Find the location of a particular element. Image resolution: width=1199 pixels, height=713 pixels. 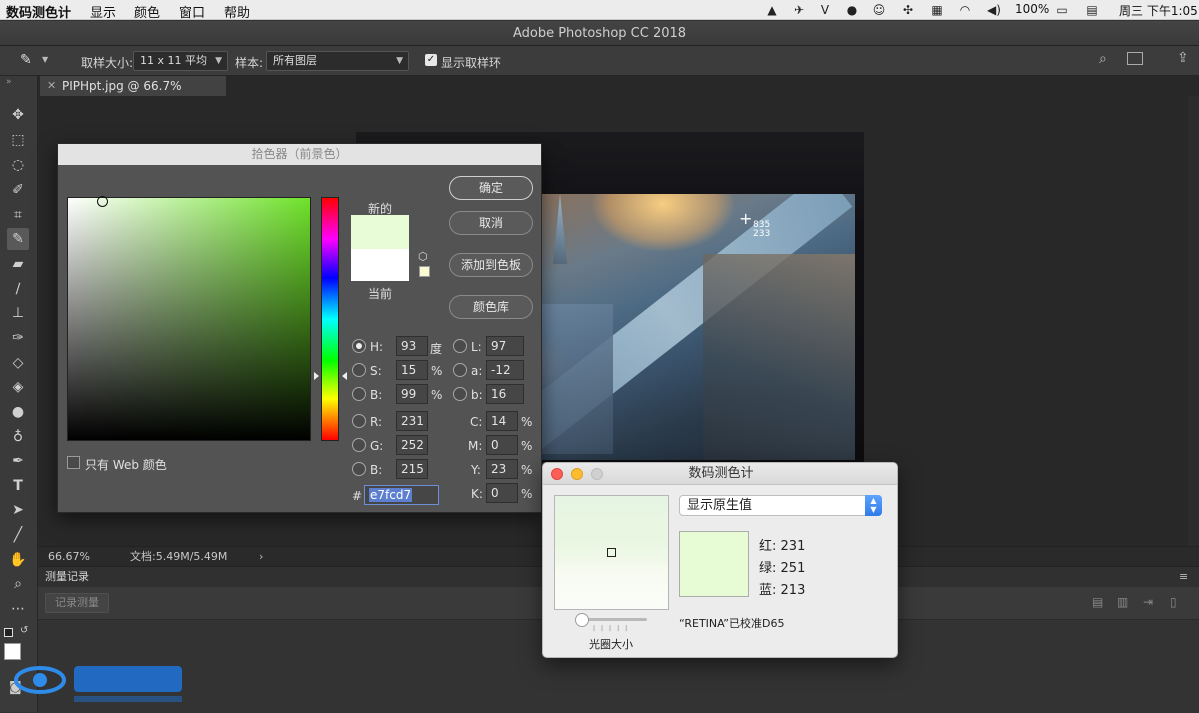

clone-stamp-icon: ⊥ is located at coordinates (18, 313).